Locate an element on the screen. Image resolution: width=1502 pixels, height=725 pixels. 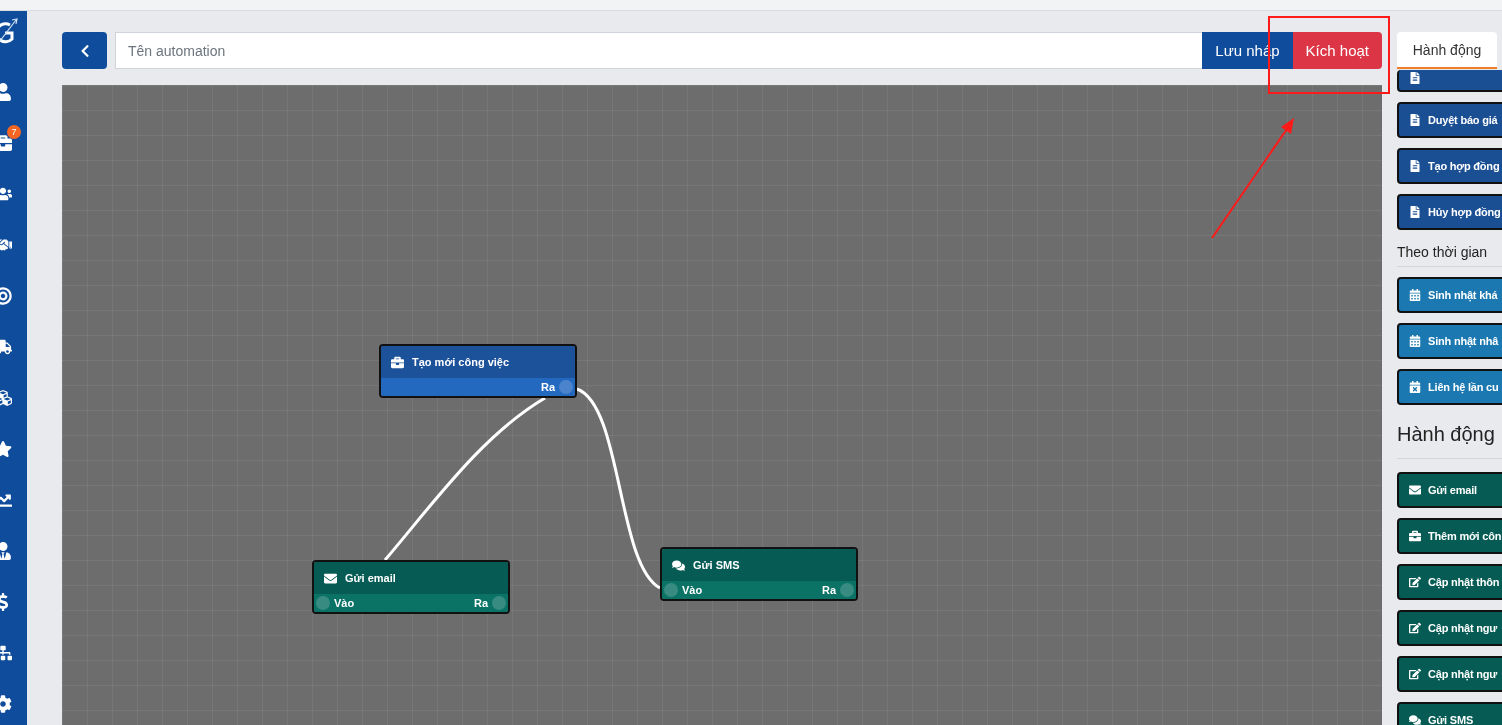
palette-item: Duyệt báo giá is located at coordinates (1449, 120).